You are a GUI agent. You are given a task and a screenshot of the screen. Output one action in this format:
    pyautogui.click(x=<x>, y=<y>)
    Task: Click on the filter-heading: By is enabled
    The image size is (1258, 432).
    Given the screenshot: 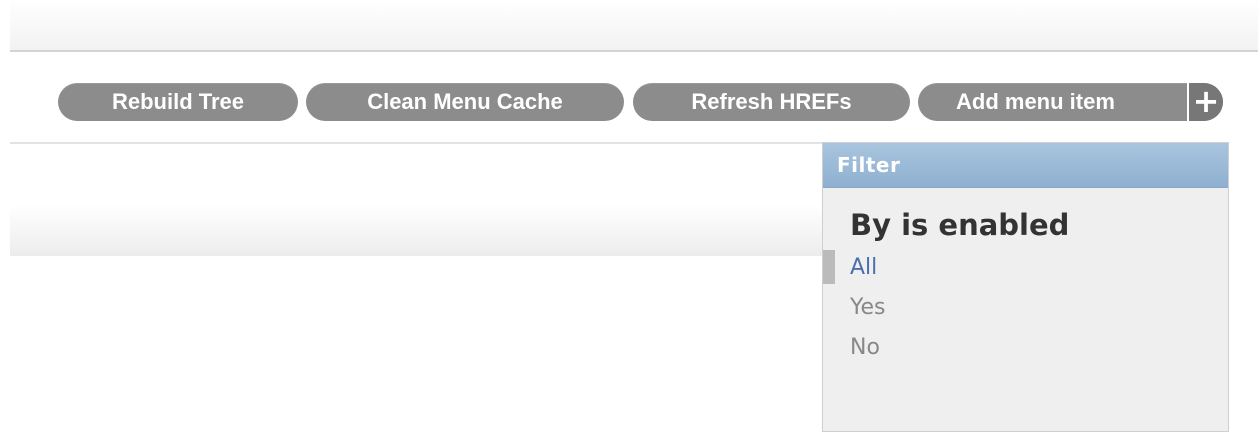 What is the action you would take?
    pyautogui.click(x=960, y=225)
    